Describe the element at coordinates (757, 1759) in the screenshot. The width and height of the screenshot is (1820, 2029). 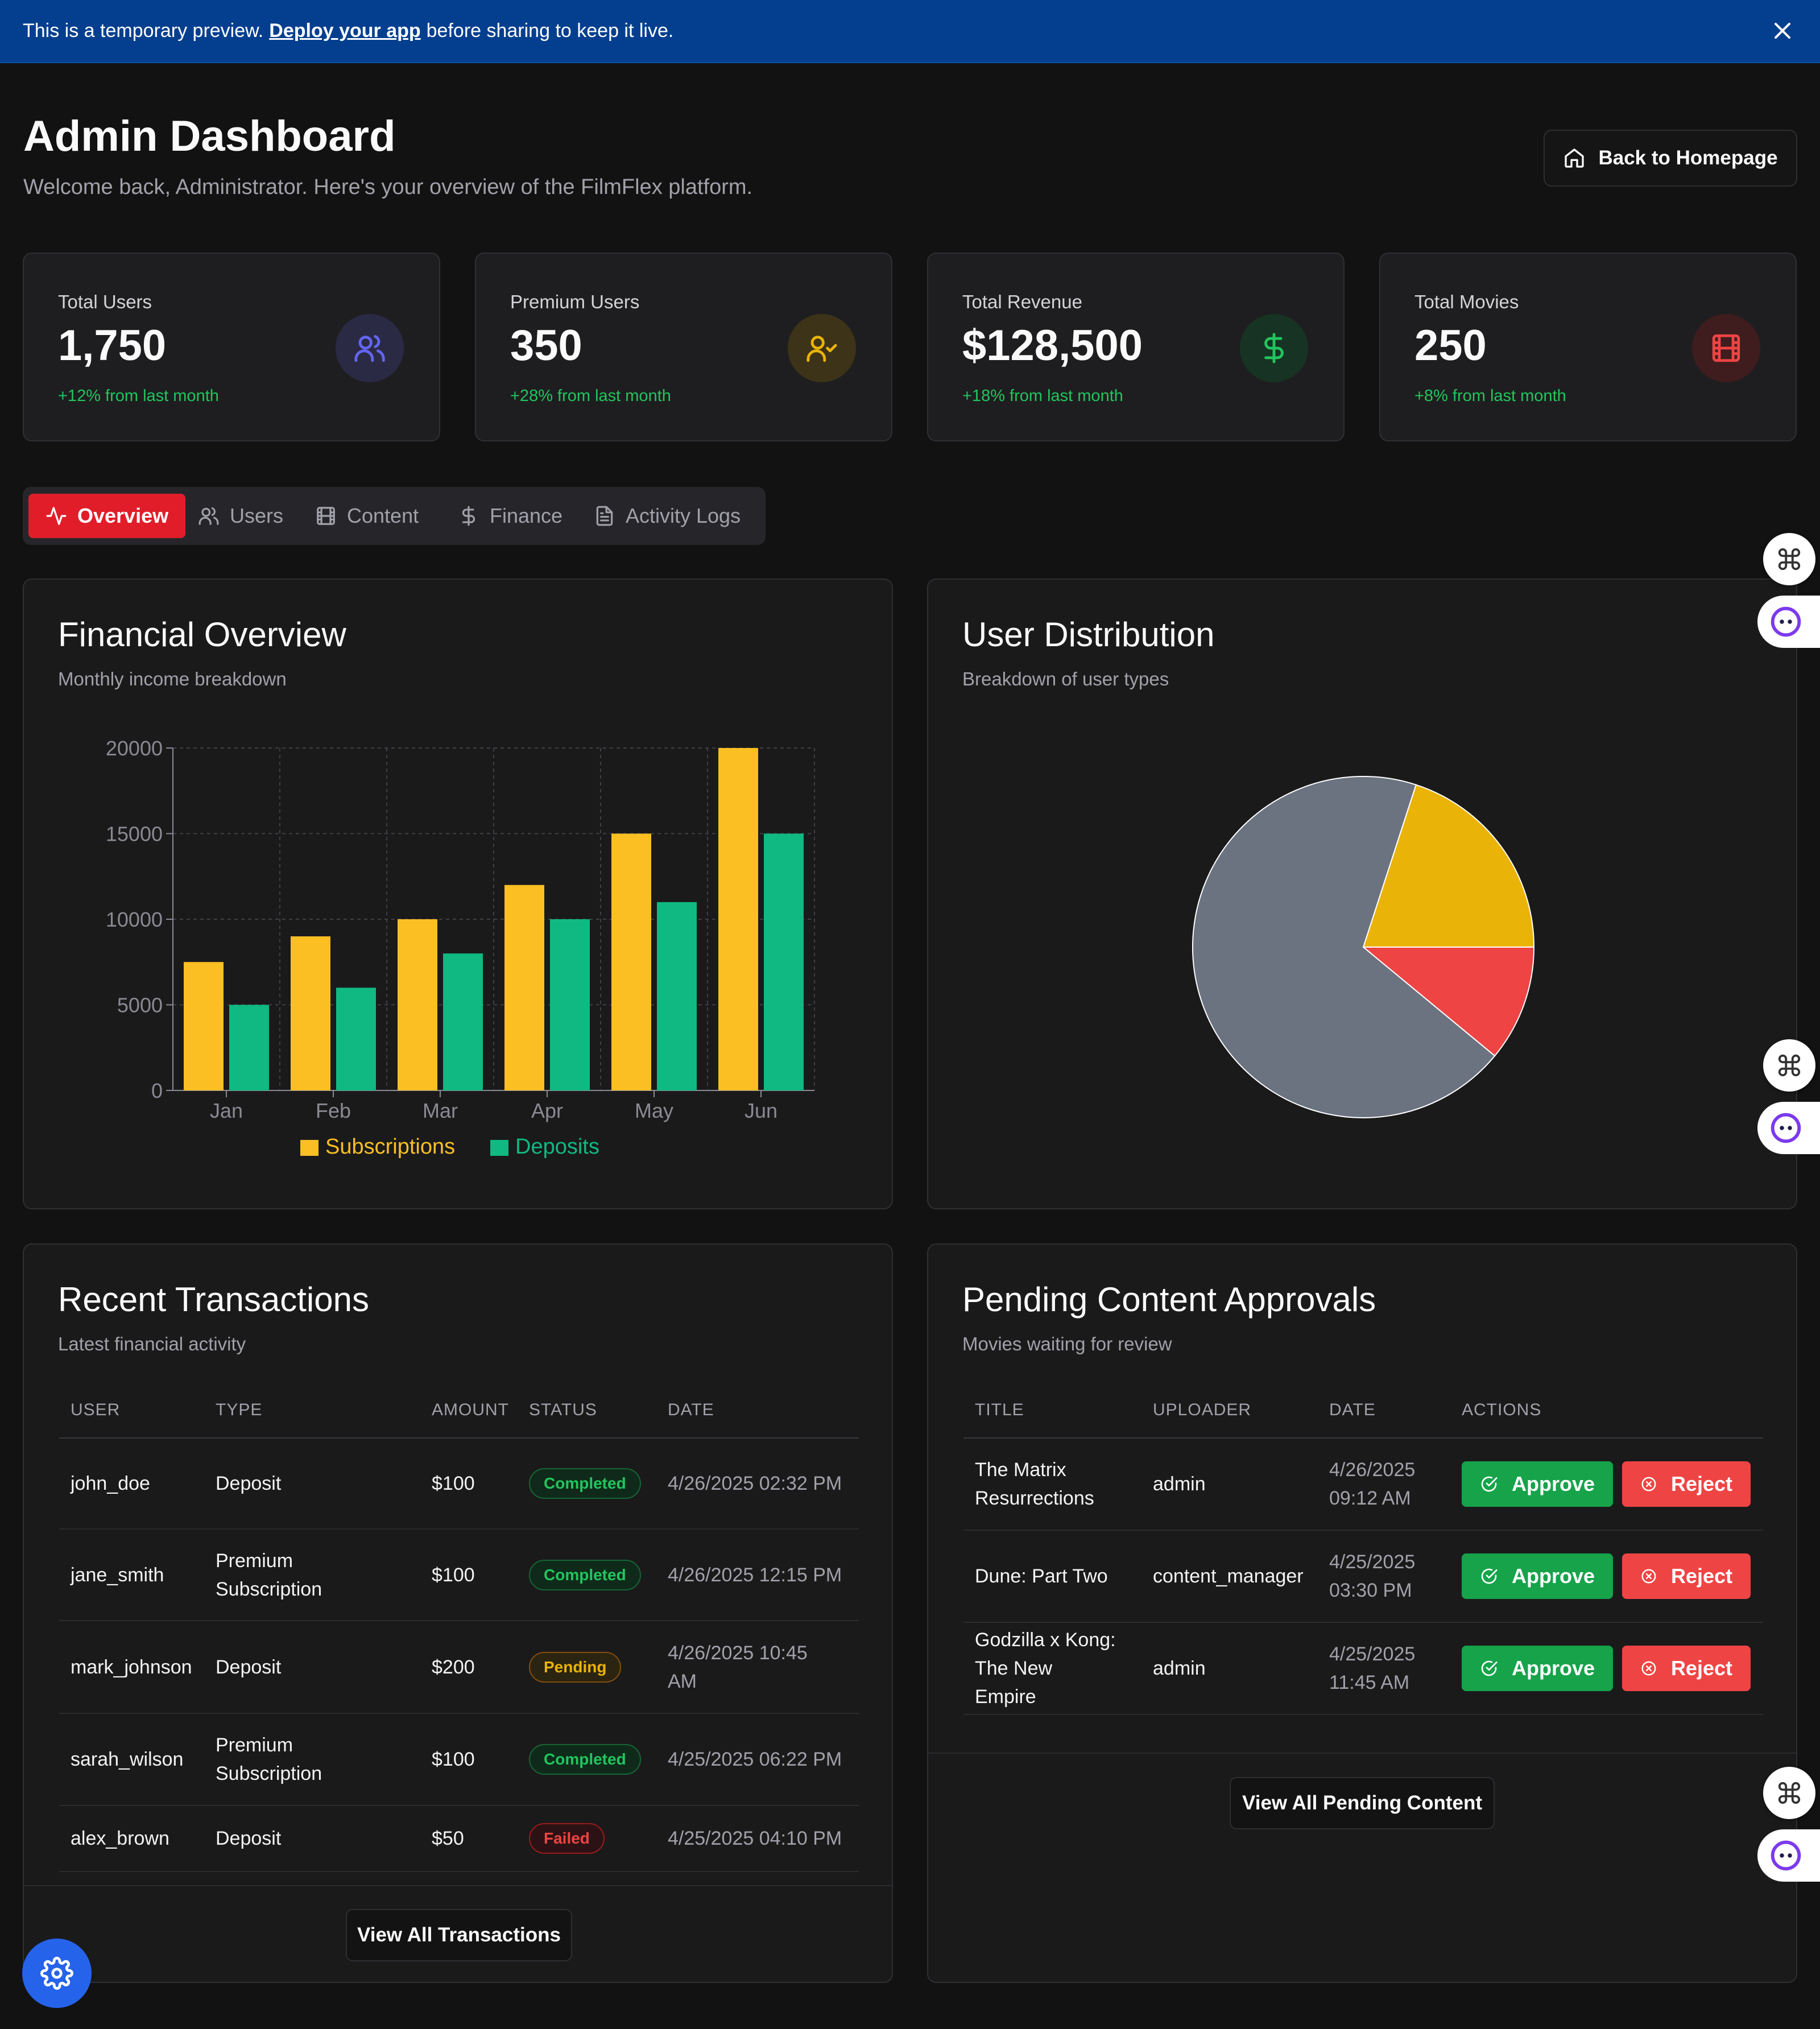
I see `cell-date: 4/25/2025 06:22 PM` at that location.